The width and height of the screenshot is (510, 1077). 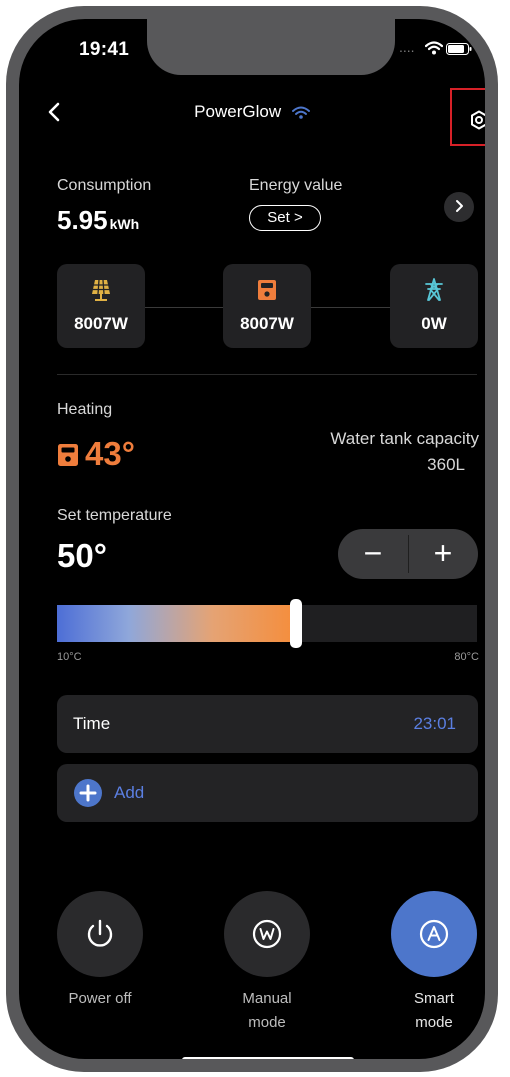 What do you see at coordinates (267, 793) in the screenshot?
I see `add-schedule-button: Add` at bounding box center [267, 793].